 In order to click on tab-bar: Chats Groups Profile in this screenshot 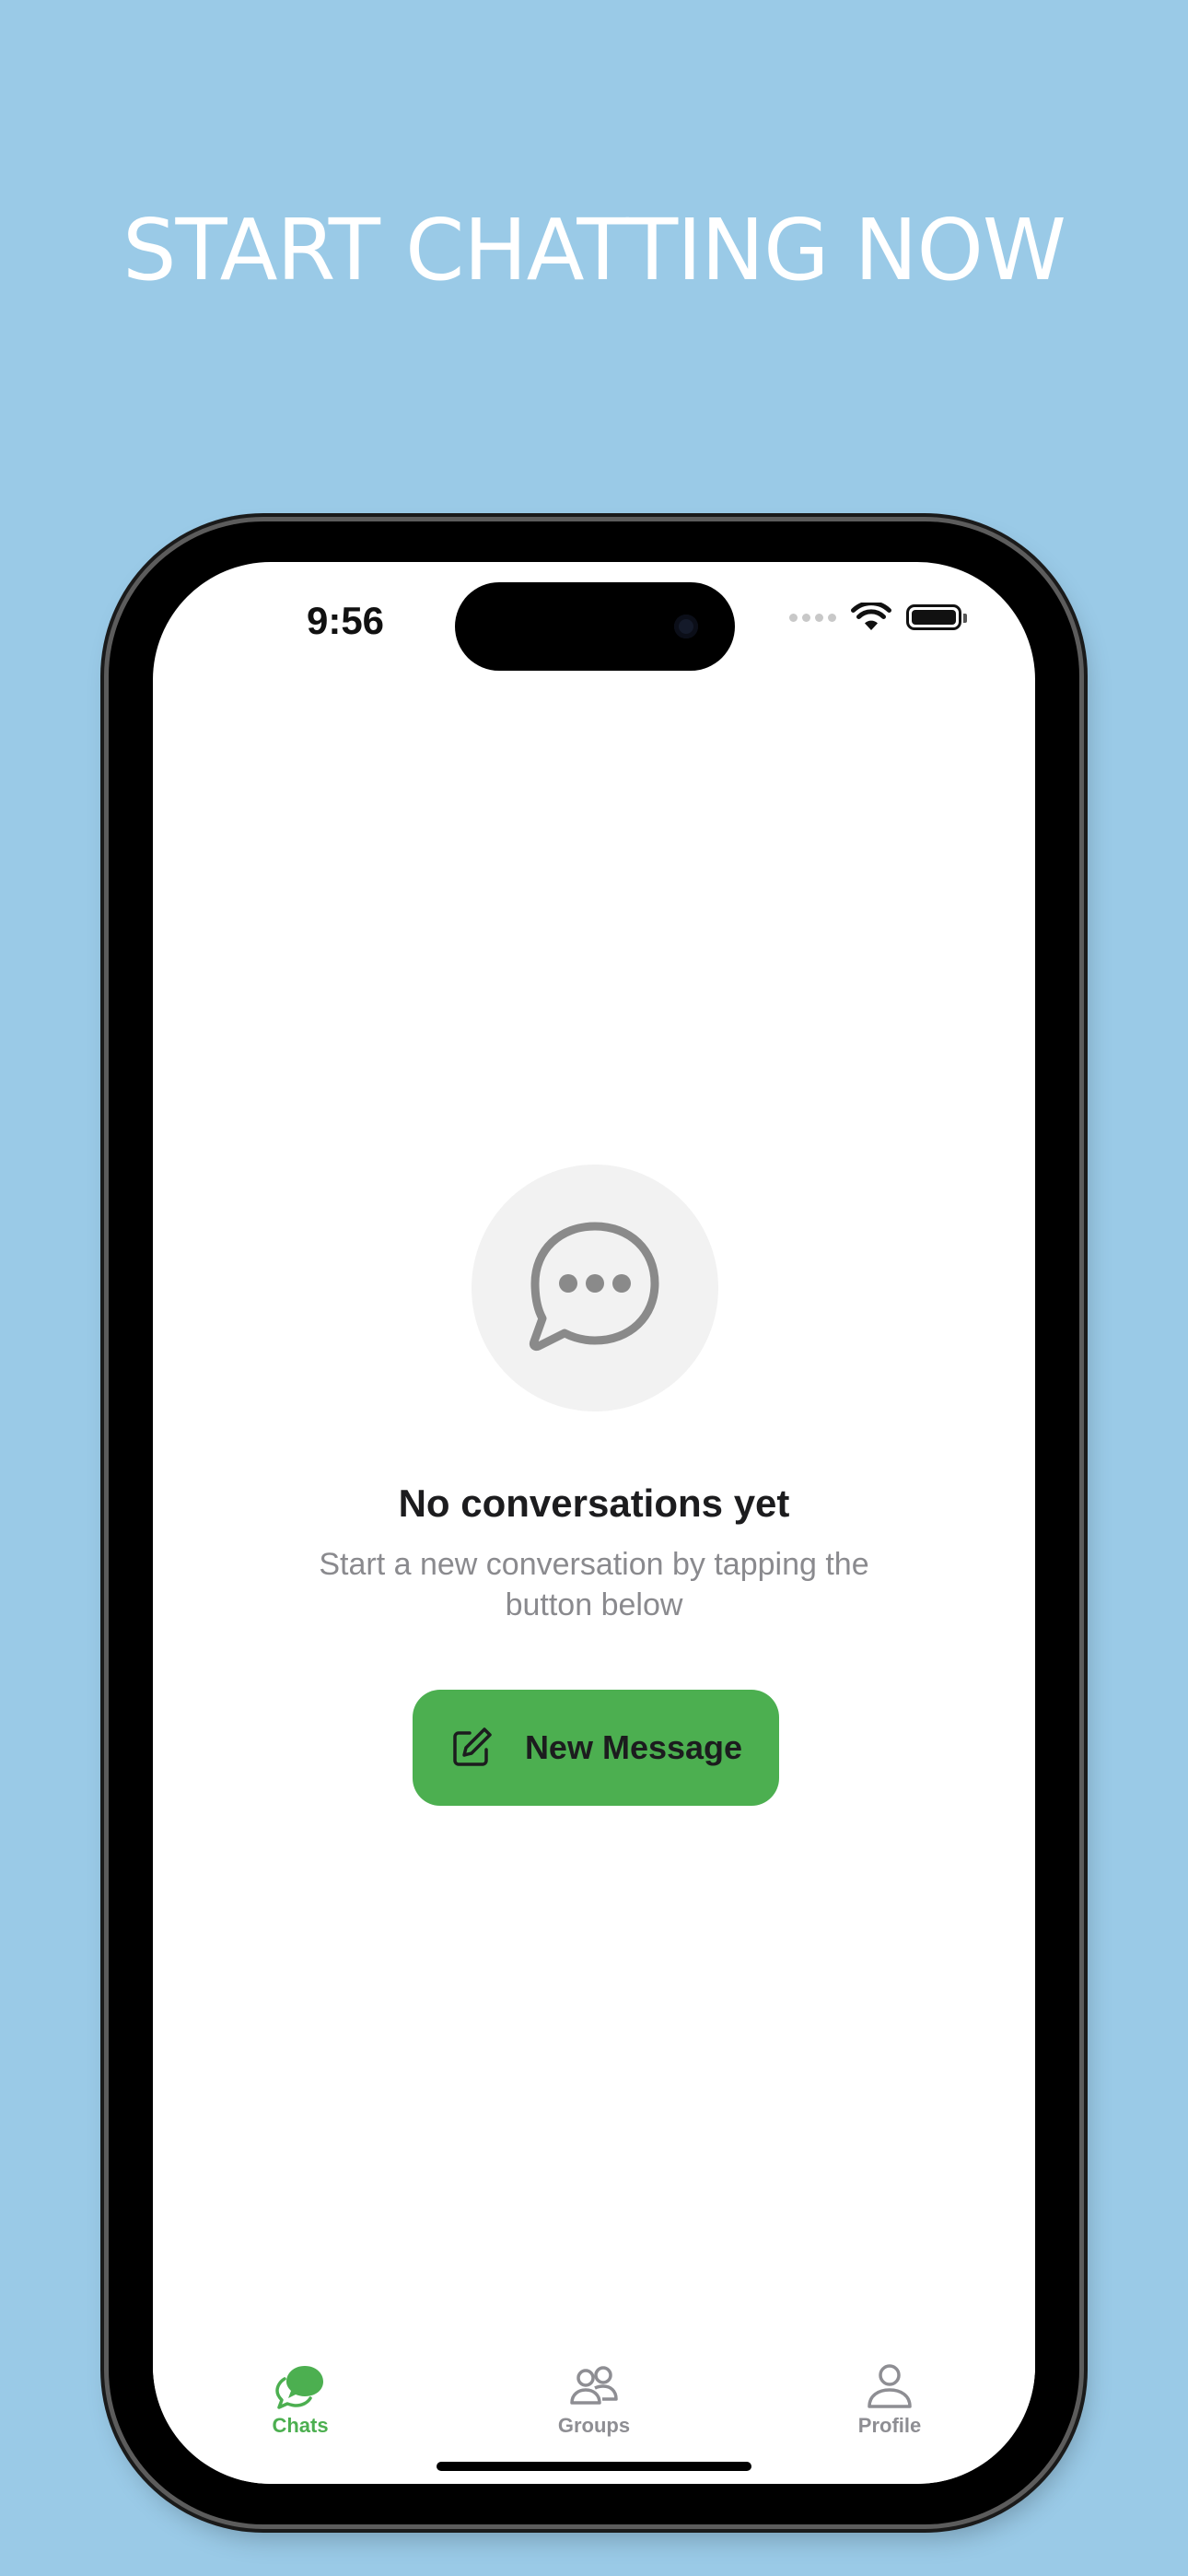, I will do `click(594, 2415)`.